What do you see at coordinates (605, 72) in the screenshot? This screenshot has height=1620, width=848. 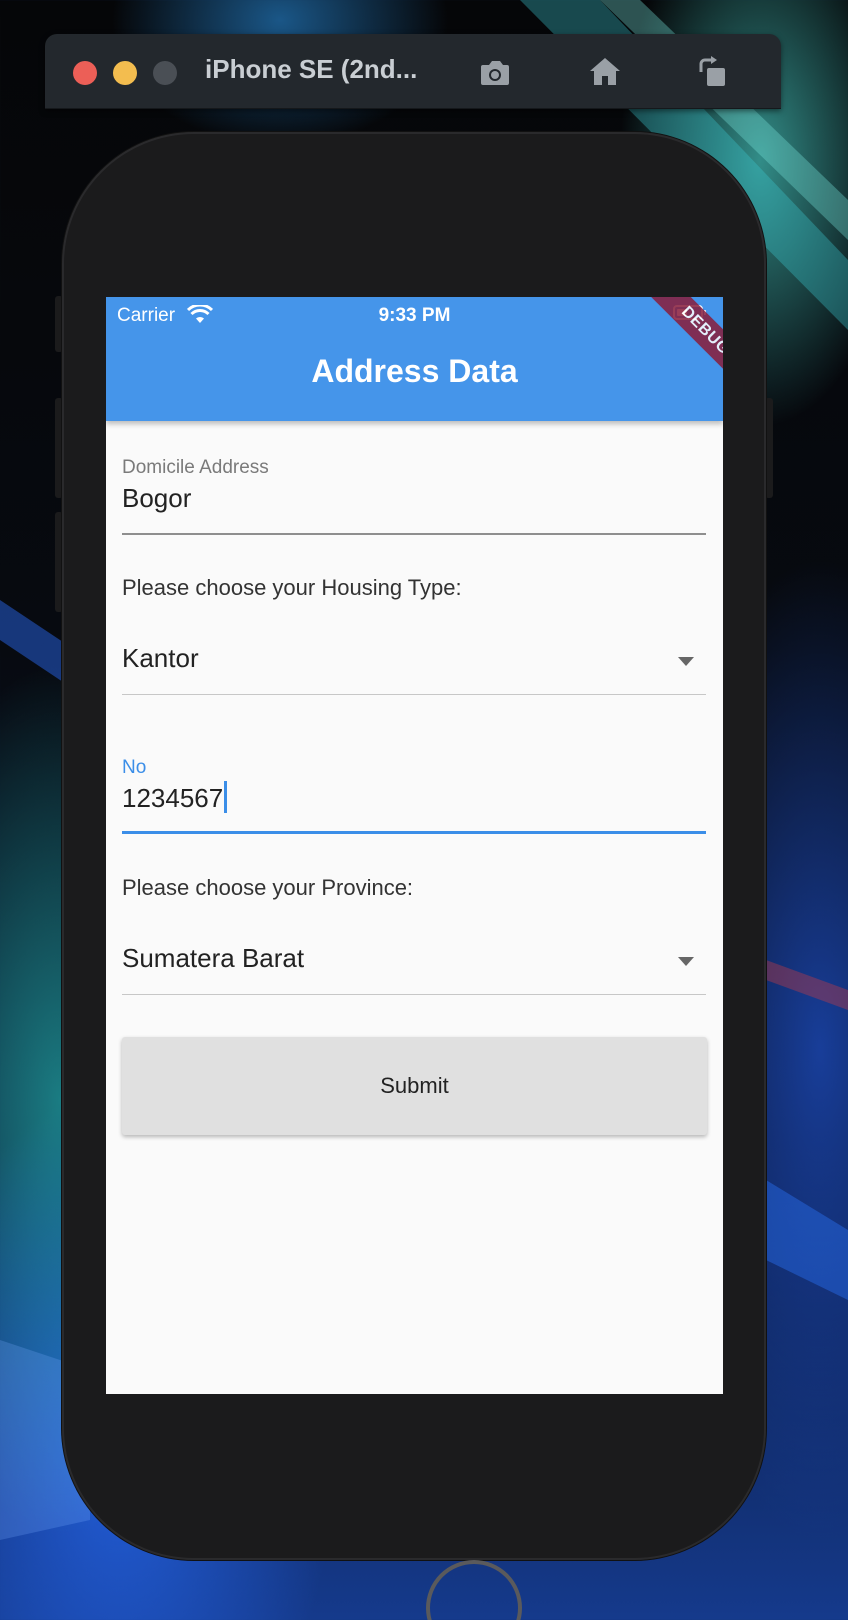 I see `home-icon` at bounding box center [605, 72].